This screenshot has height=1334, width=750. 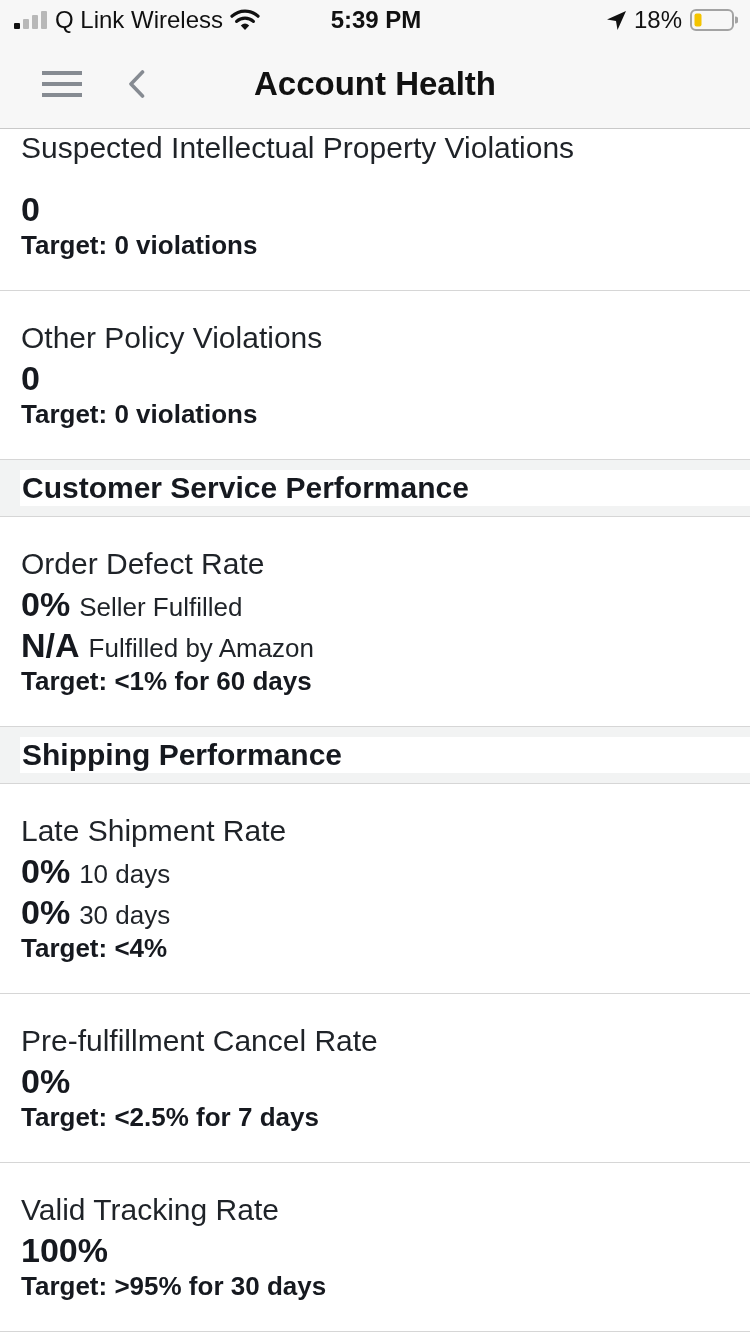 What do you see at coordinates (166, 681) in the screenshot?
I see `target-text: Target: <1% for 60 days` at bounding box center [166, 681].